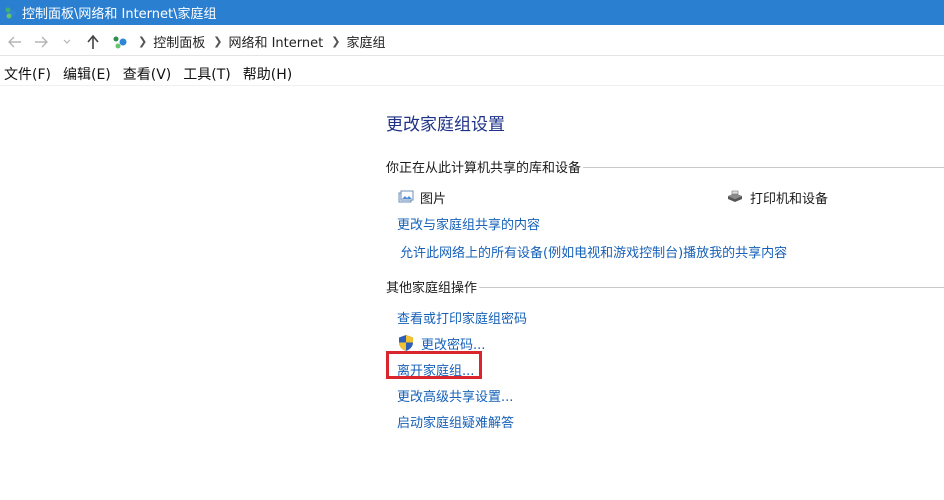 This screenshot has height=500, width=944. What do you see at coordinates (789, 199) in the screenshot?
I see `library-printers-label: 打印机和设备` at bounding box center [789, 199].